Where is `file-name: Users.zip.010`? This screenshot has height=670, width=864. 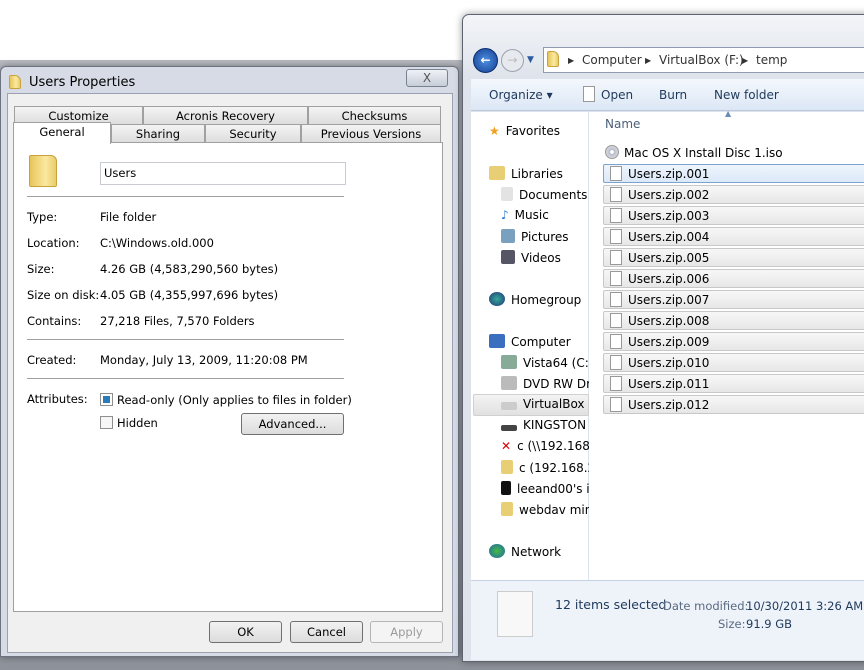 file-name: Users.zip.010 is located at coordinates (669, 363).